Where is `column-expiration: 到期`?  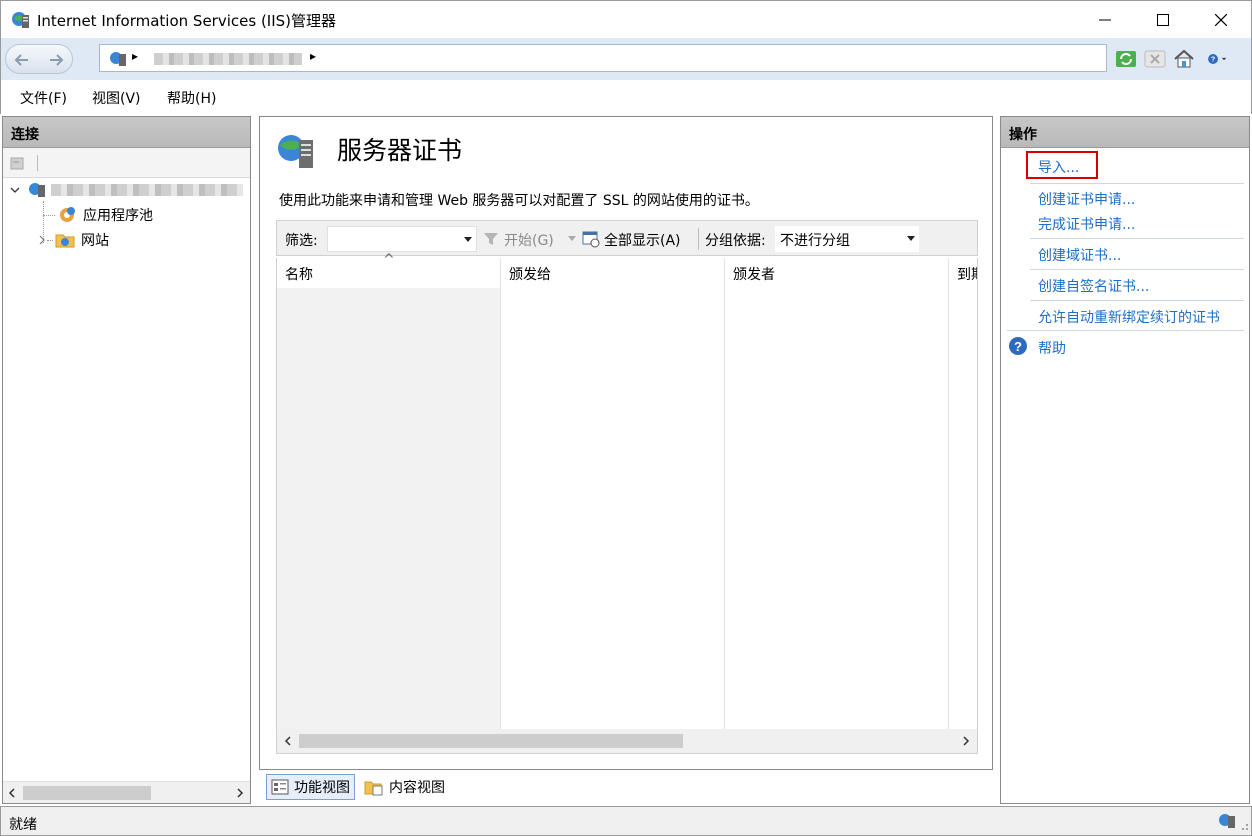
column-expiration: 到期 is located at coordinates (963, 494).